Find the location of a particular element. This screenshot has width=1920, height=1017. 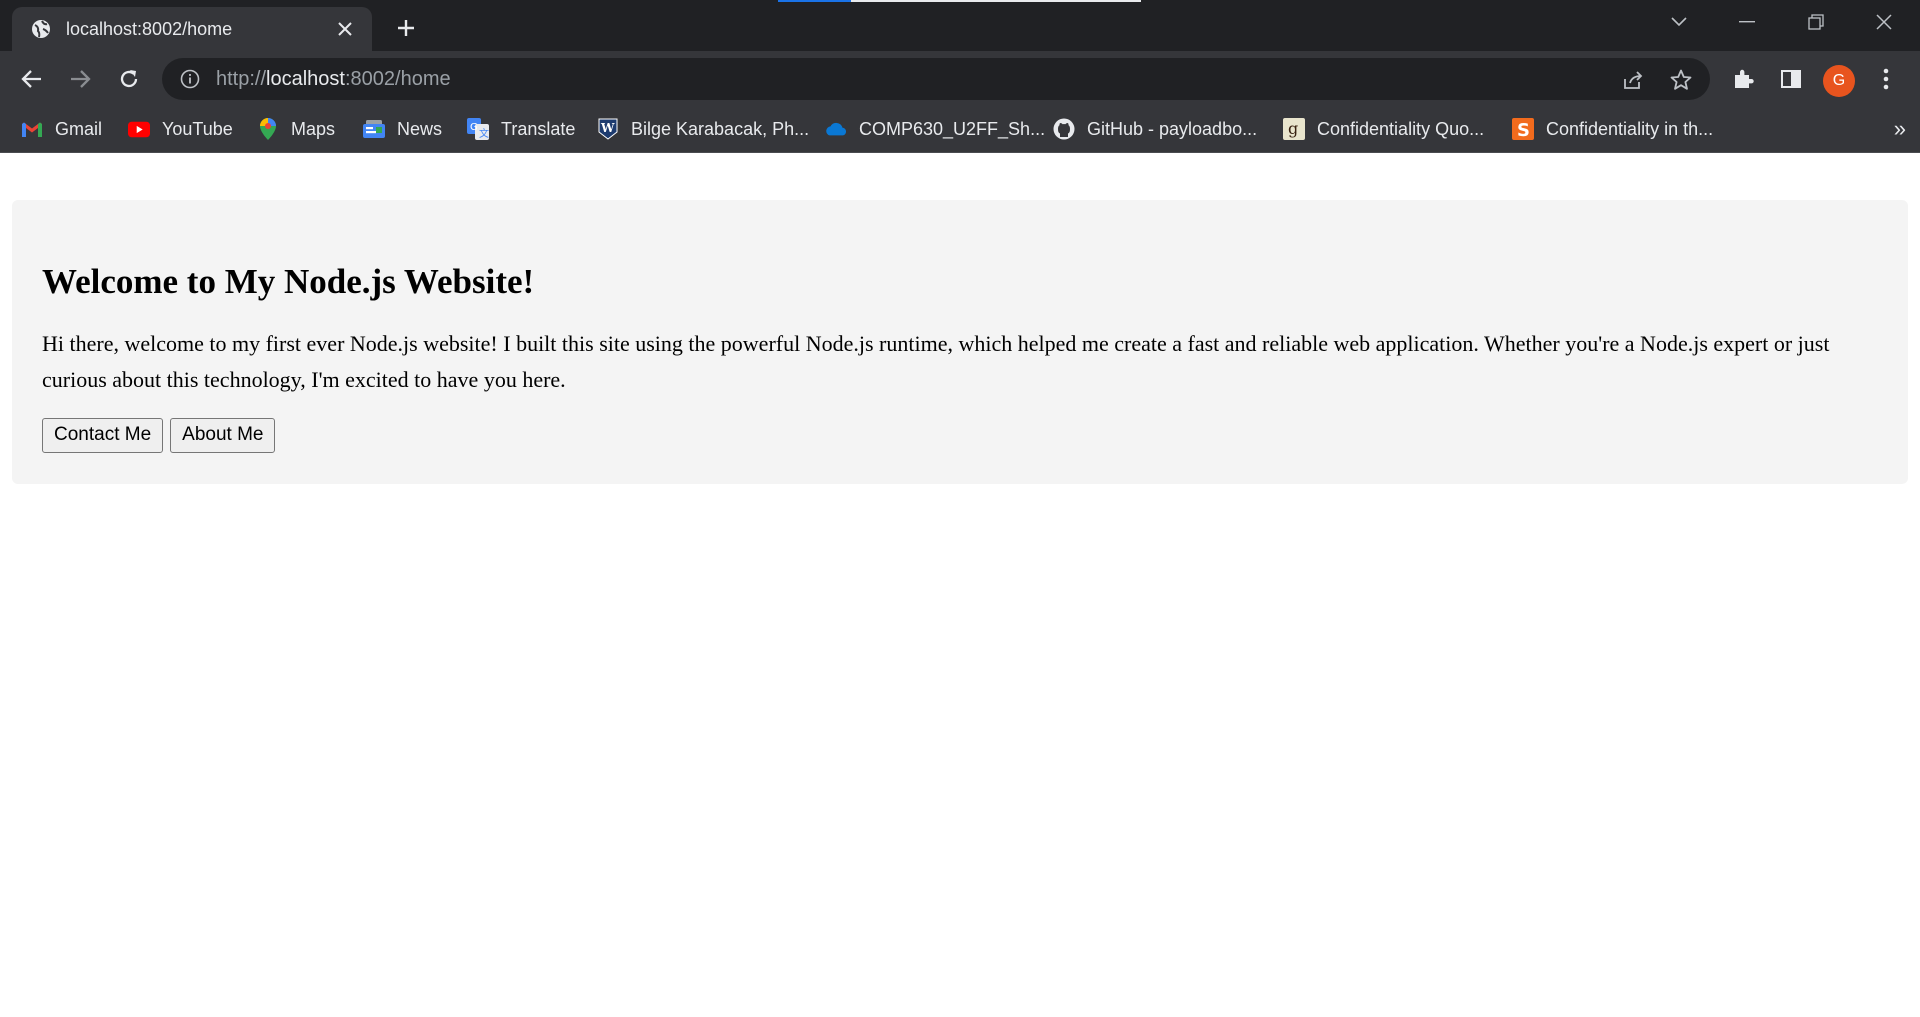

bookmark-translate: G文 Translate is located at coordinates (521, 129).